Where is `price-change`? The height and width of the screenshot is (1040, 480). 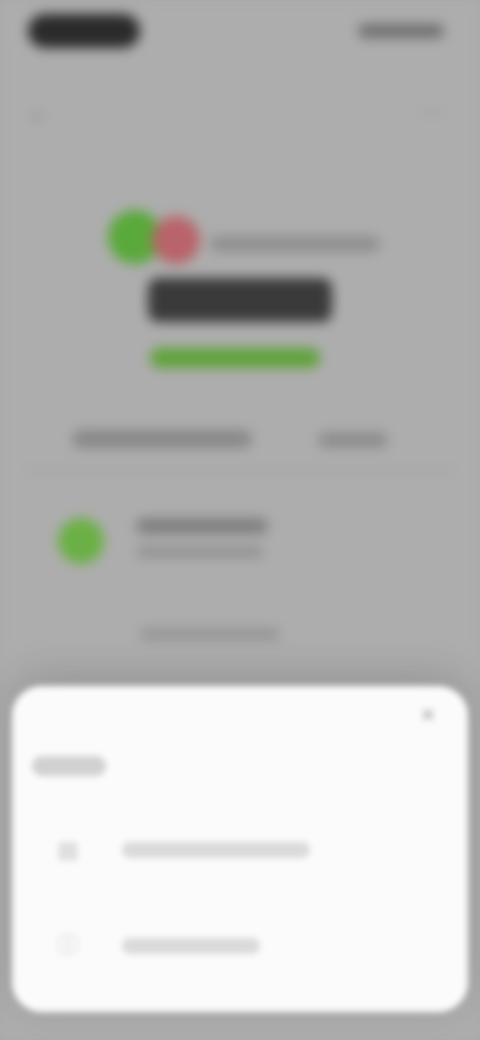
price-change is located at coordinates (235, 358).